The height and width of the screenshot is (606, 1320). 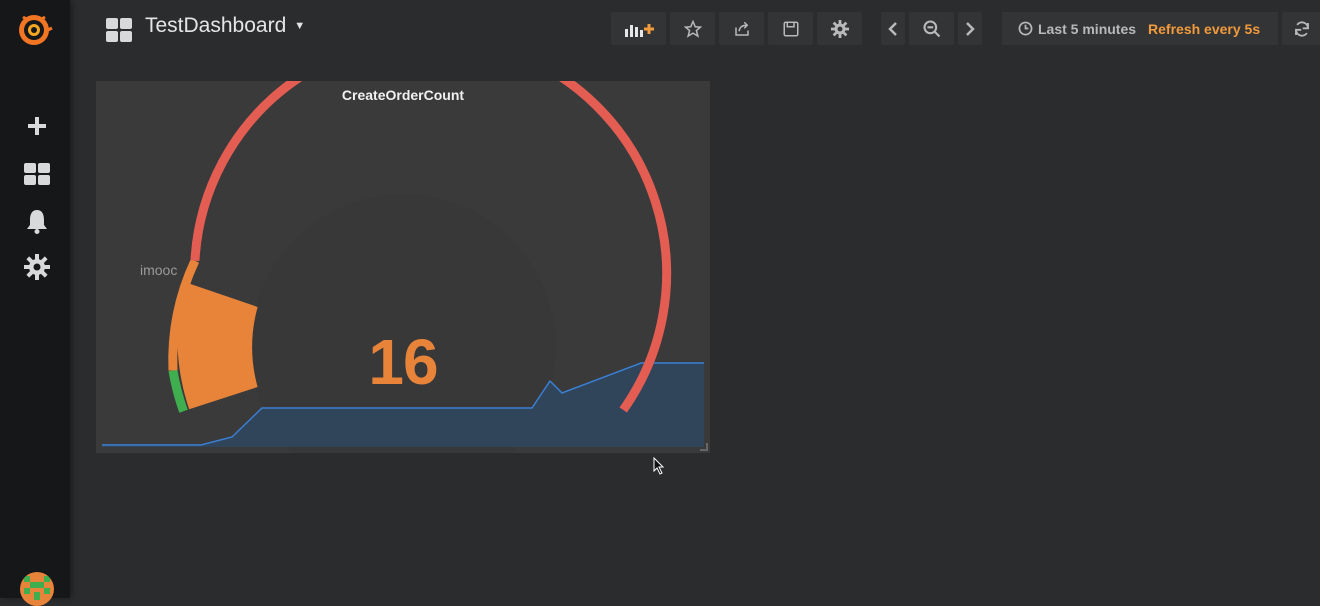 I want to click on mouse-cursor-icon, so click(x=659, y=468).